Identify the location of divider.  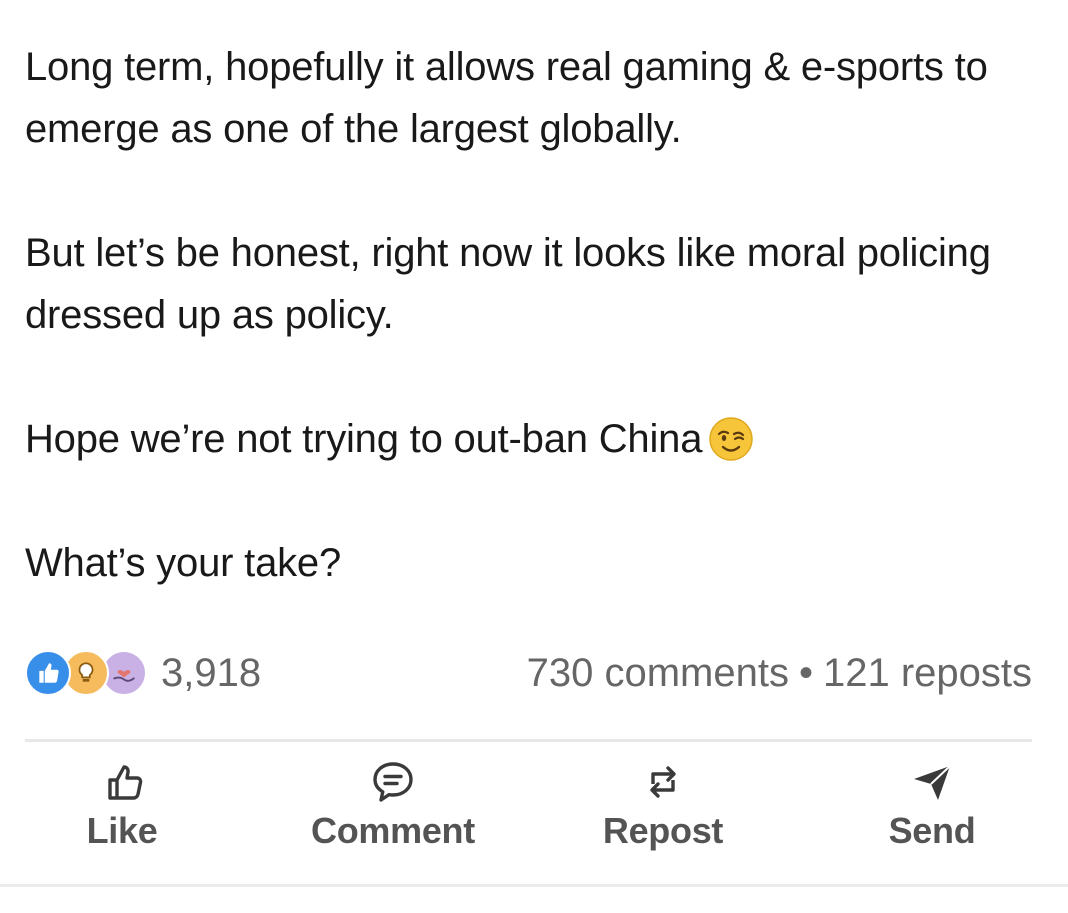
(528, 740).